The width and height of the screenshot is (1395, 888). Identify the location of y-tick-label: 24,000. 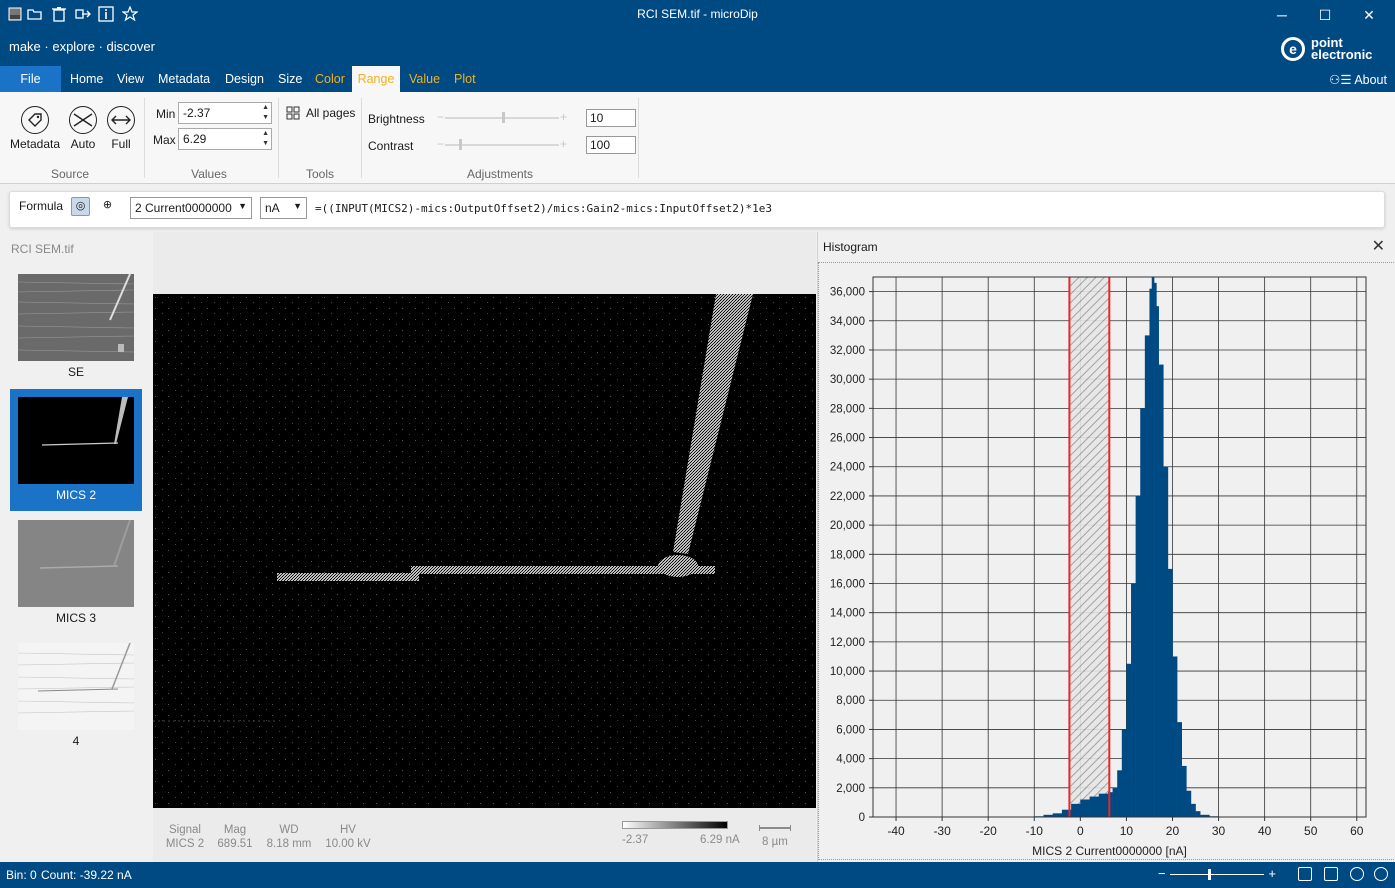
(847, 468).